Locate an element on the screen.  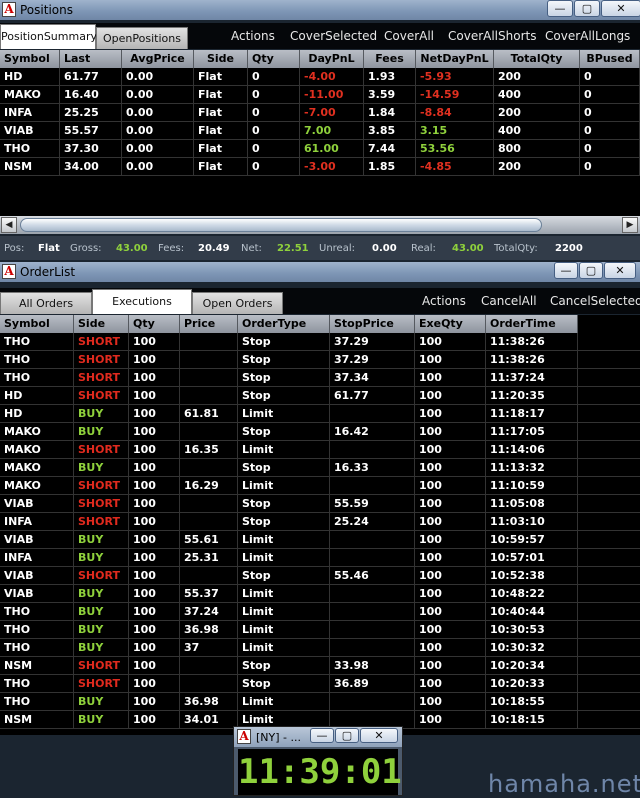
clock-titlebar: A [NY] - ... — ▢ ✕ is located at coordinates (318, 737).